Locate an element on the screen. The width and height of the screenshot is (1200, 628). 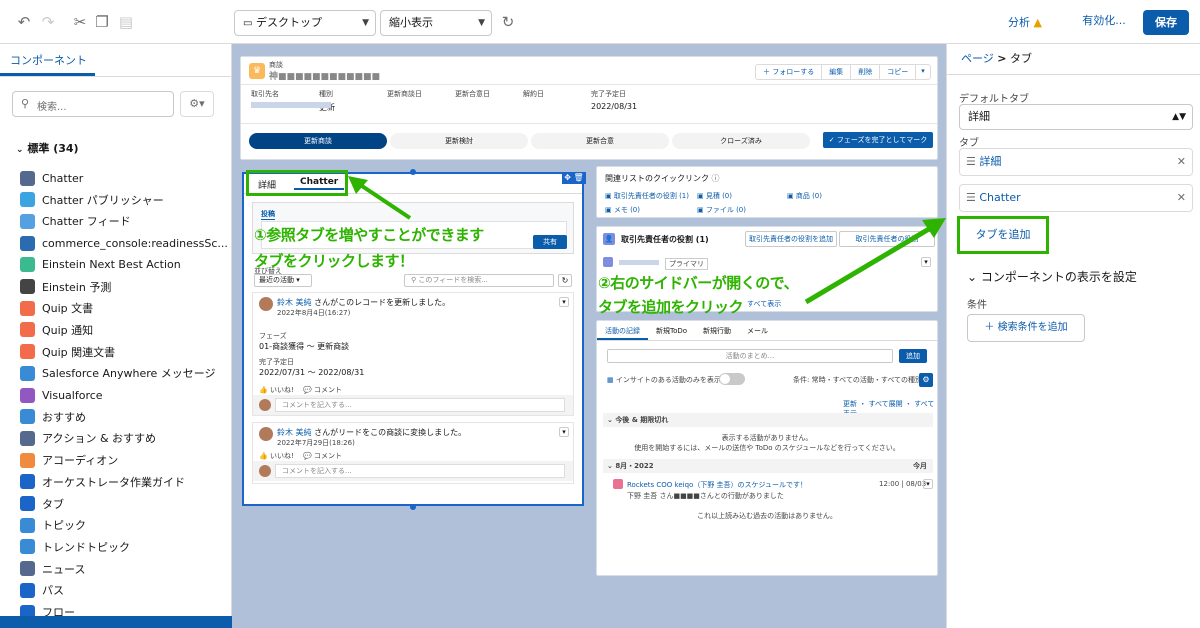
move-delete-icon: ✥ 🗑 is located at coordinates (574, 178).